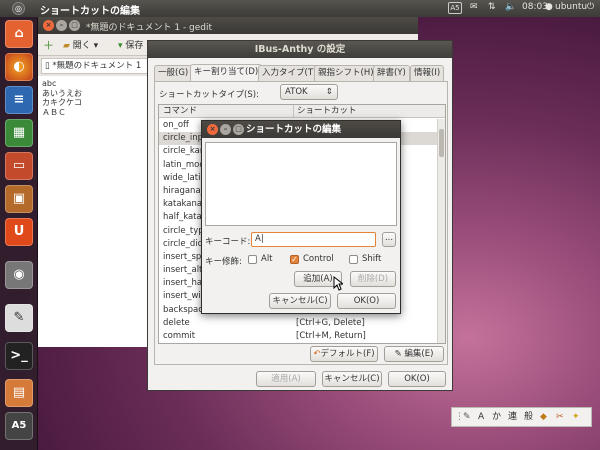 This screenshot has width=600, height=450. Describe the element at coordinates (19, 100) in the screenshot. I see `writer-icon: ≡` at that location.